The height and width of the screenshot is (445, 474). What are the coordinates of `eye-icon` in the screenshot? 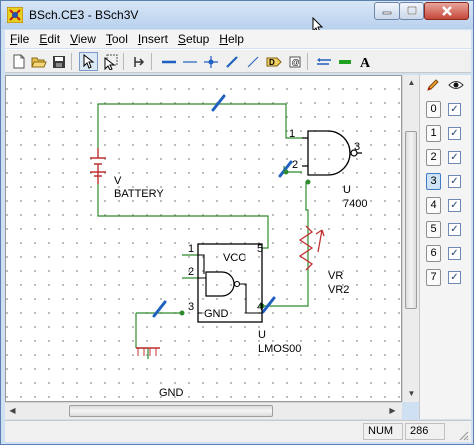 It's located at (456, 85).